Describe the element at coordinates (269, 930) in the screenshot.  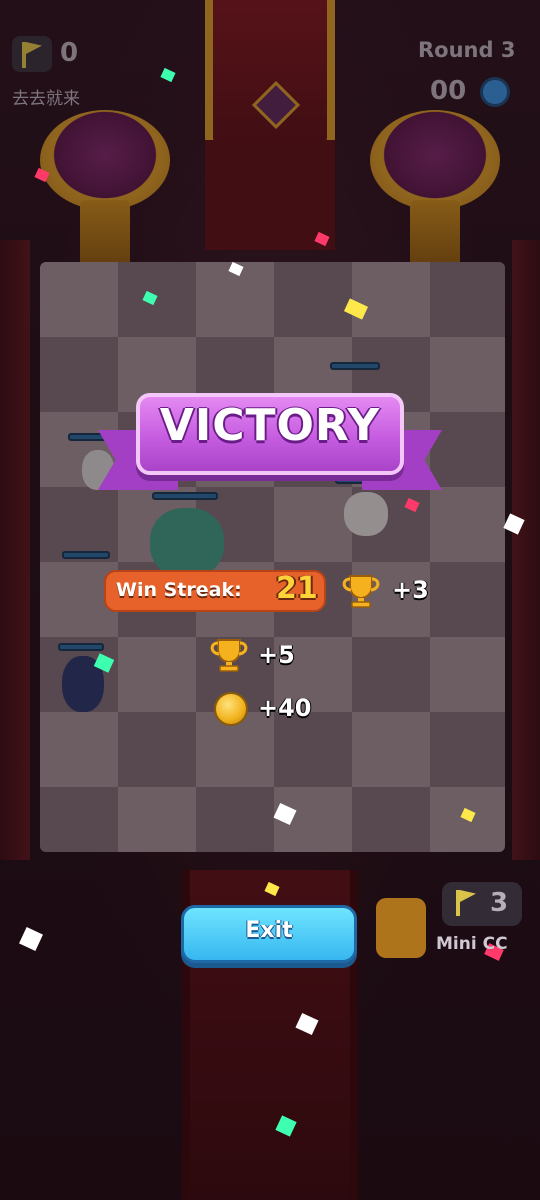
I see `exit-button-label: Exit` at that location.